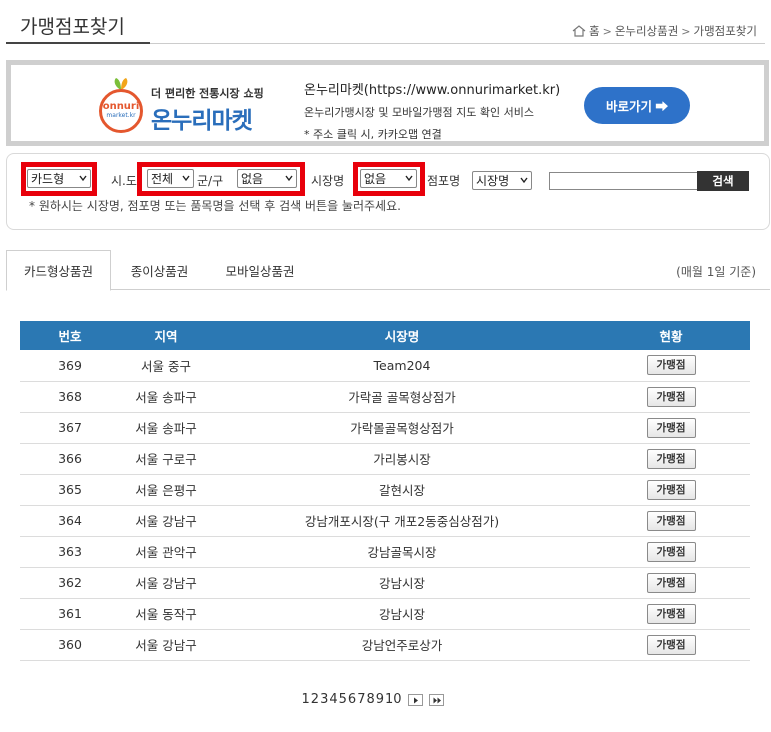 This screenshot has width=771, height=732. Describe the element at coordinates (78, 43) in the screenshot. I see `title-underline` at that location.